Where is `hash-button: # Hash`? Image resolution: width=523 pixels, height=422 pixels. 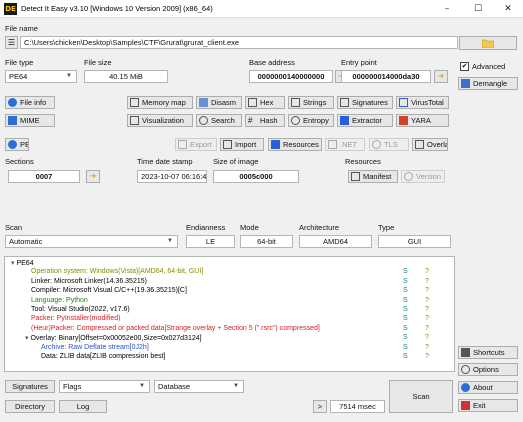
hash-button: # Hash is located at coordinates (265, 120).